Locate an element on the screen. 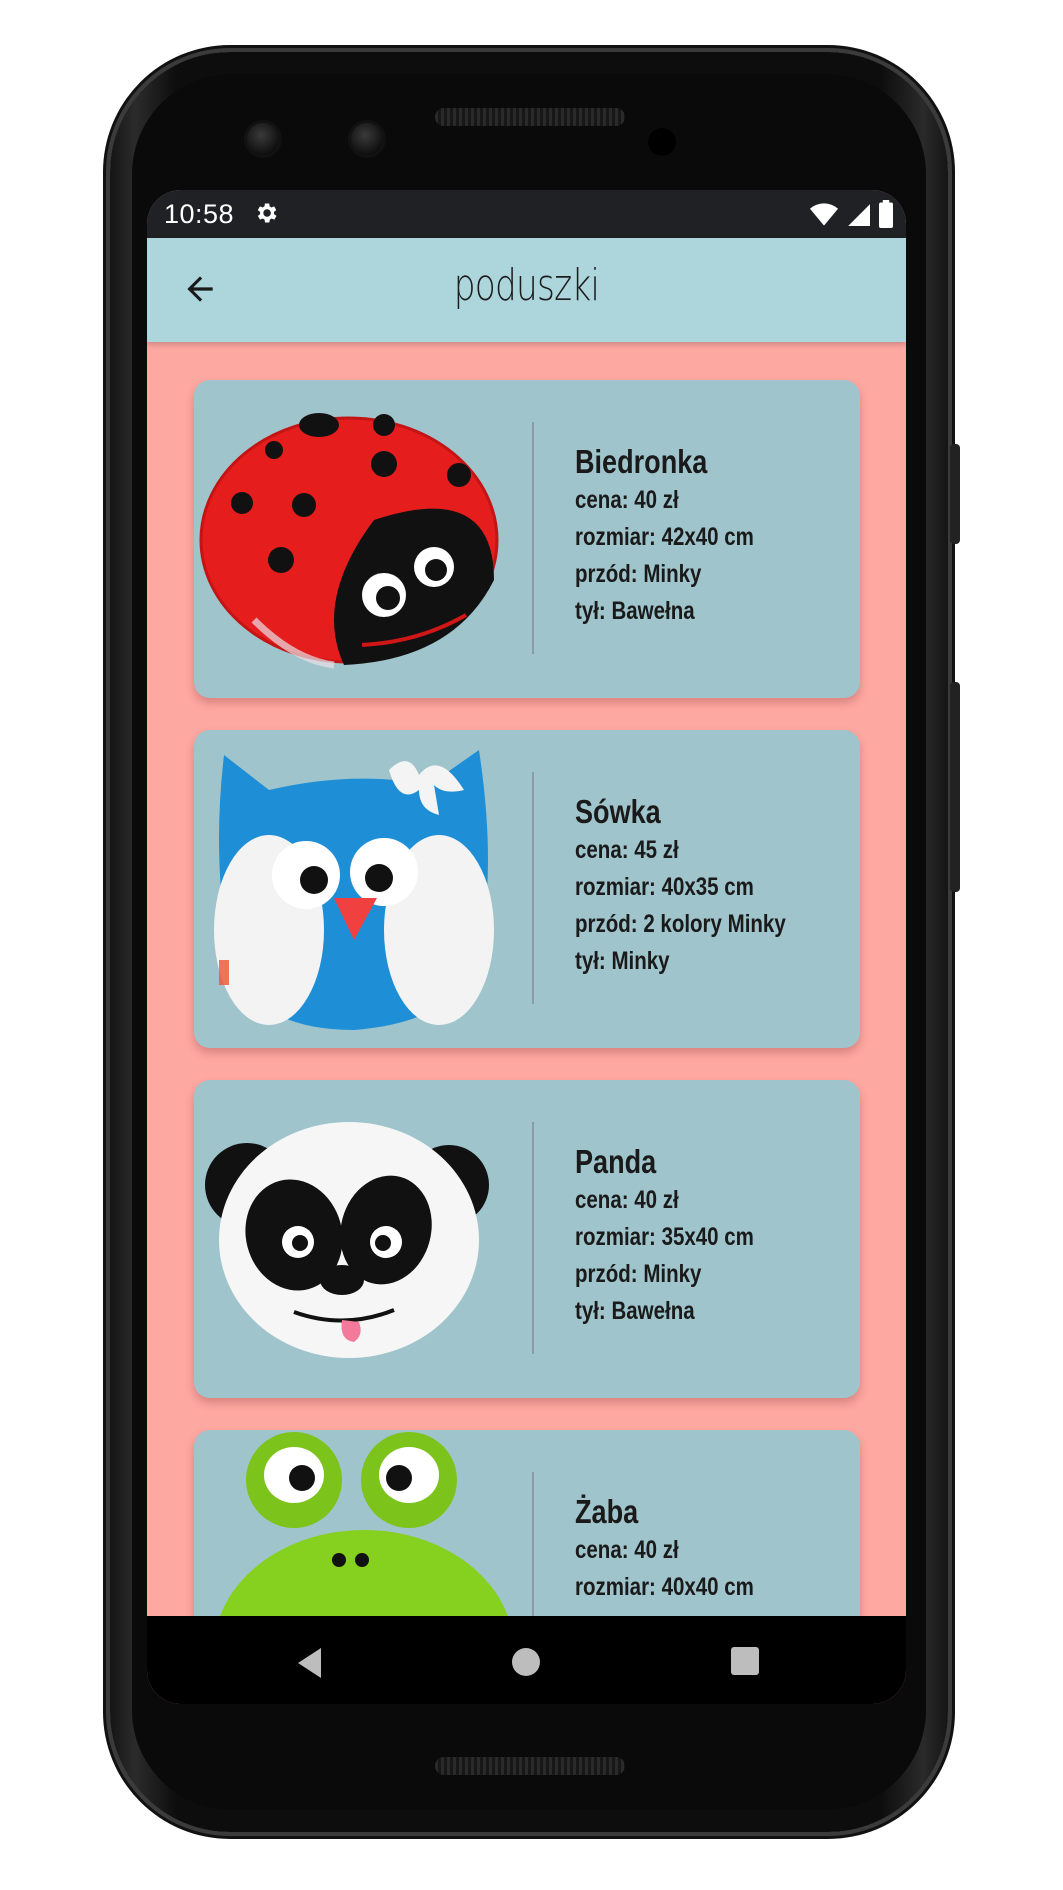  power-button is located at coordinates (955, 494).